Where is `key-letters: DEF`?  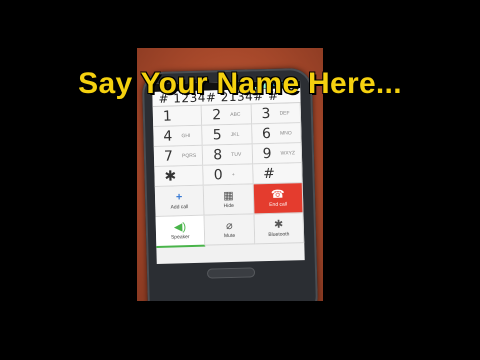
key-letters: DEF is located at coordinates (284, 113).